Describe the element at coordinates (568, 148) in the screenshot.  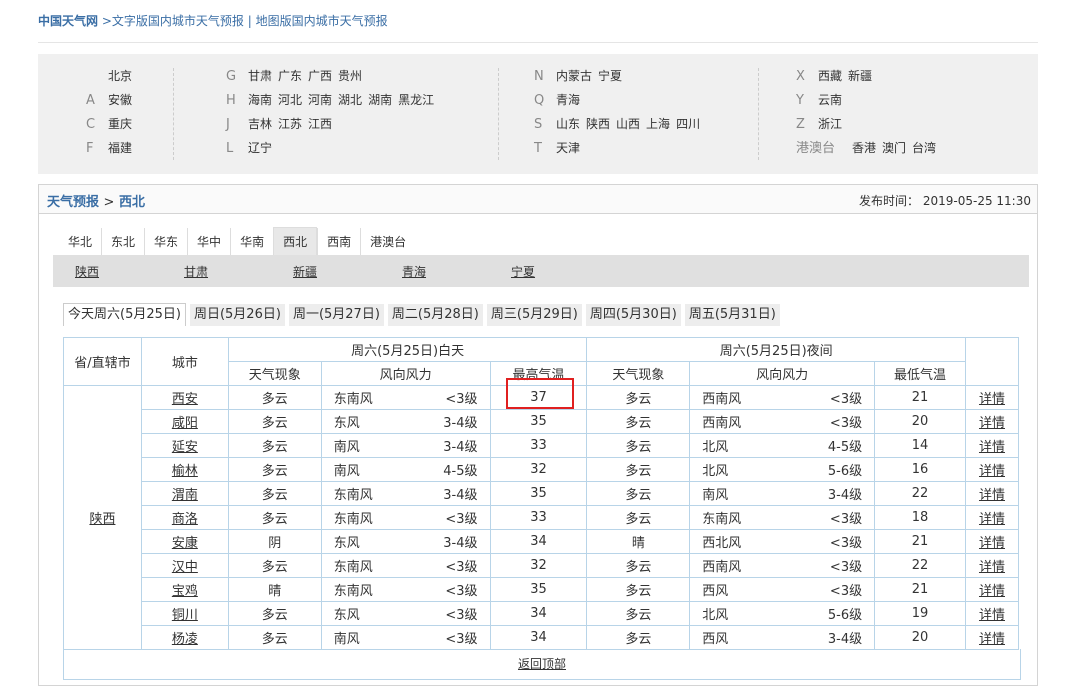
I see `province-link: 天津` at that location.